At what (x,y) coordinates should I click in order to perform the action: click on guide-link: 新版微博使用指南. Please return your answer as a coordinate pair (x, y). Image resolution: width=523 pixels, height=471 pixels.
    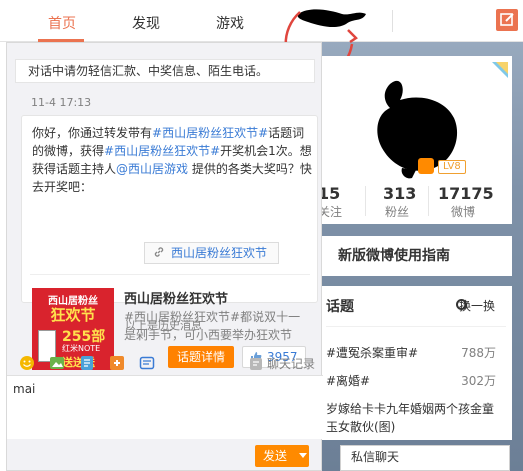
    Looking at the image, I should click on (415, 256).